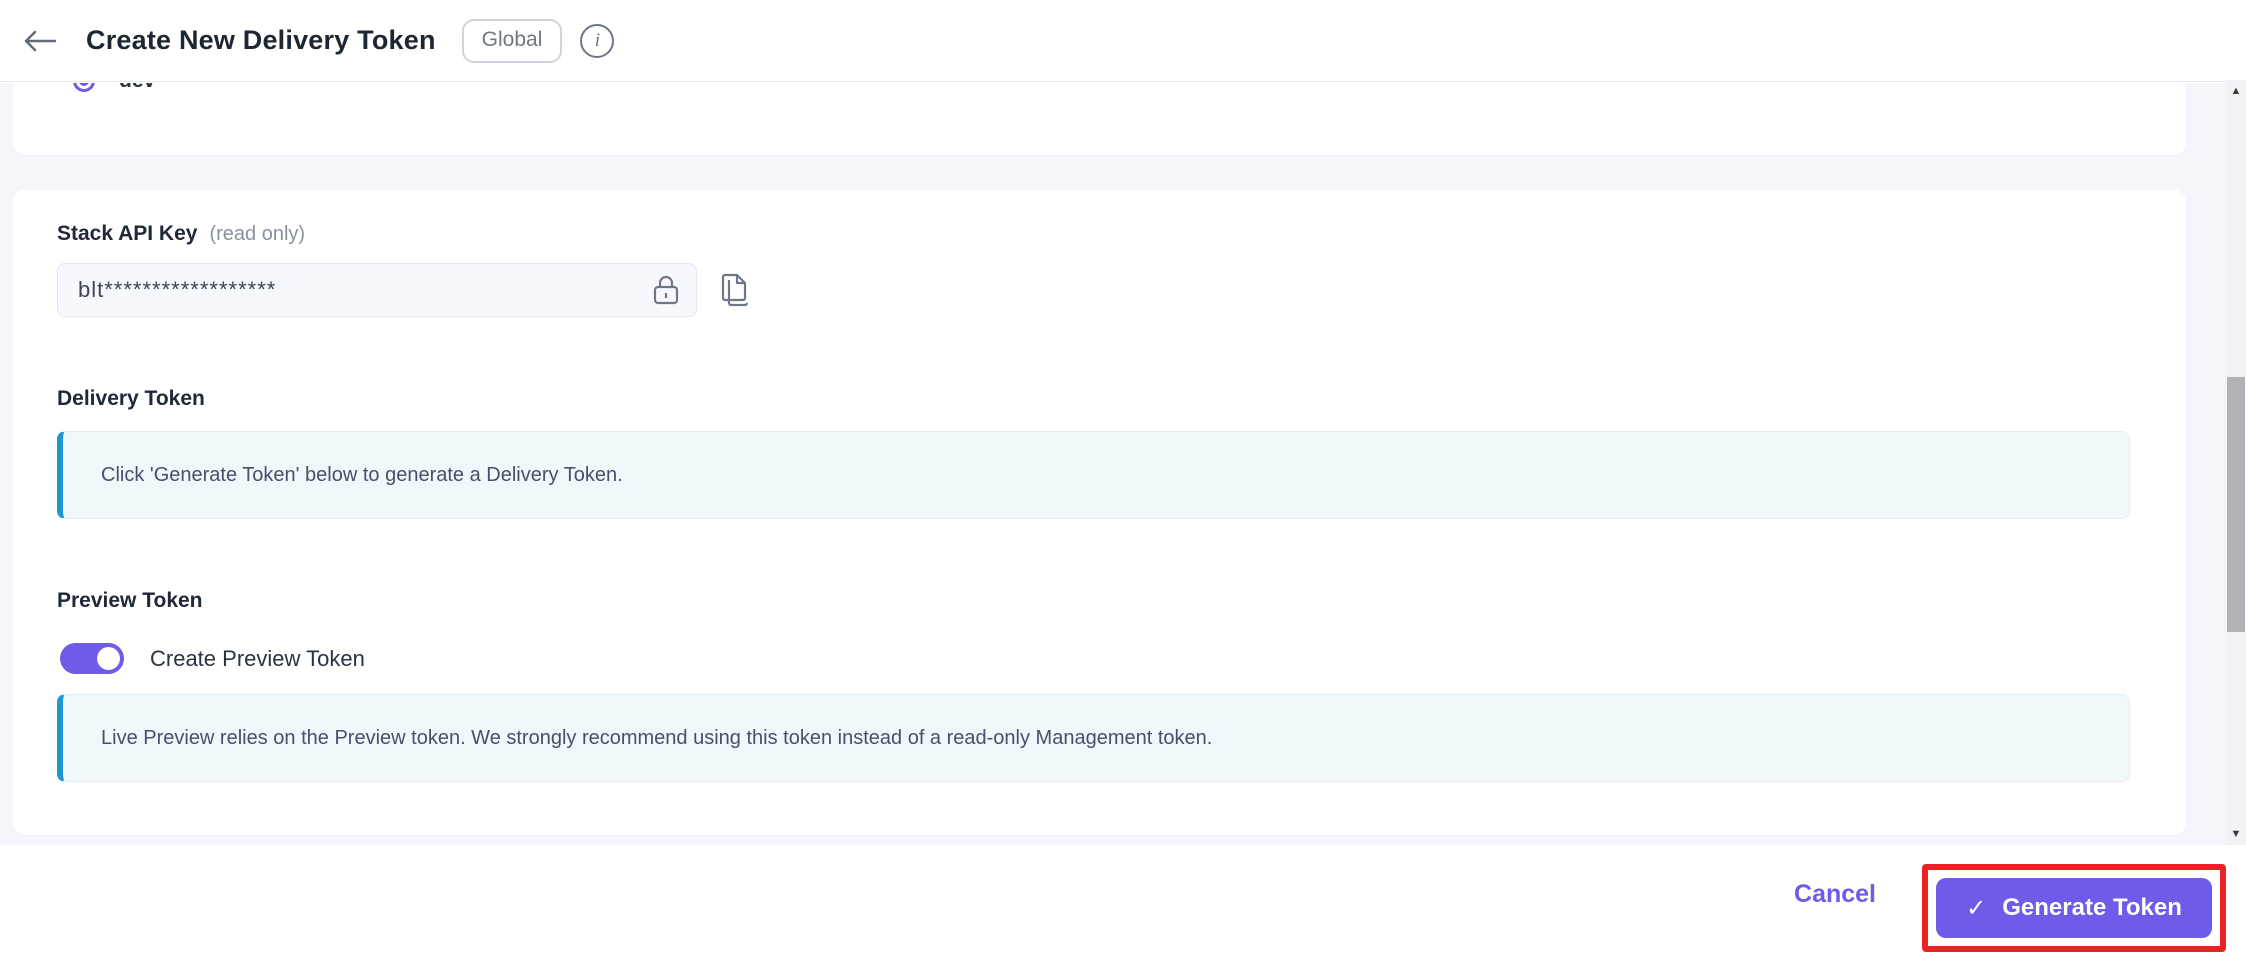 This screenshot has height=962, width=2246. What do you see at coordinates (1099, 119) in the screenshot?
I see `token-scope-card: dev` at bounding box center [1099, 119].